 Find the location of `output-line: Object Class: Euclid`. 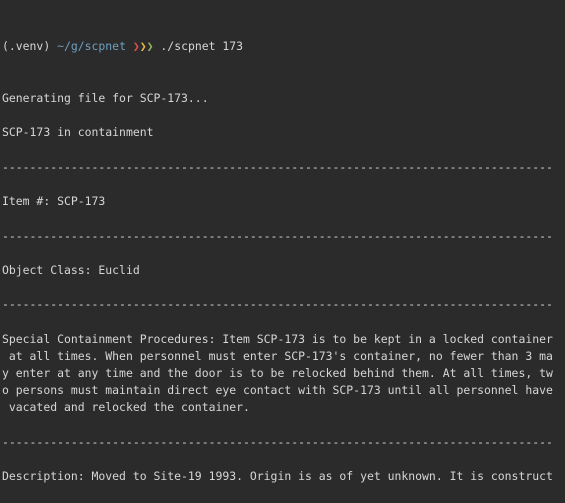

output-line: Object Class: Euclid is located at coordinates (71, 269).